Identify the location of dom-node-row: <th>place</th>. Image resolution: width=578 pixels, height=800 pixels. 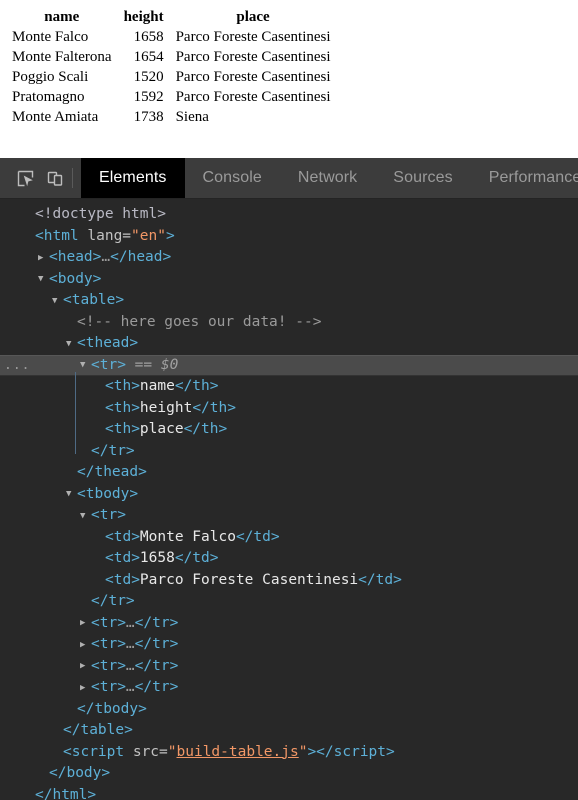
(289, 430).